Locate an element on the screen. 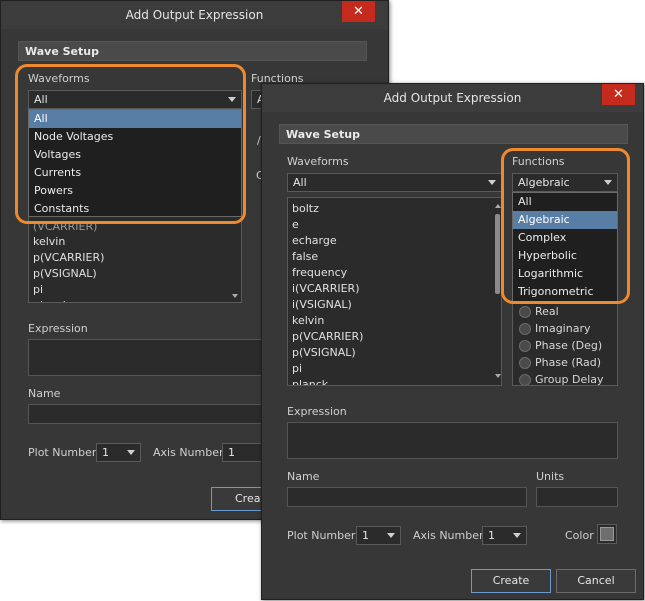  front-units-label: Units is located at coordinates (550, 476).